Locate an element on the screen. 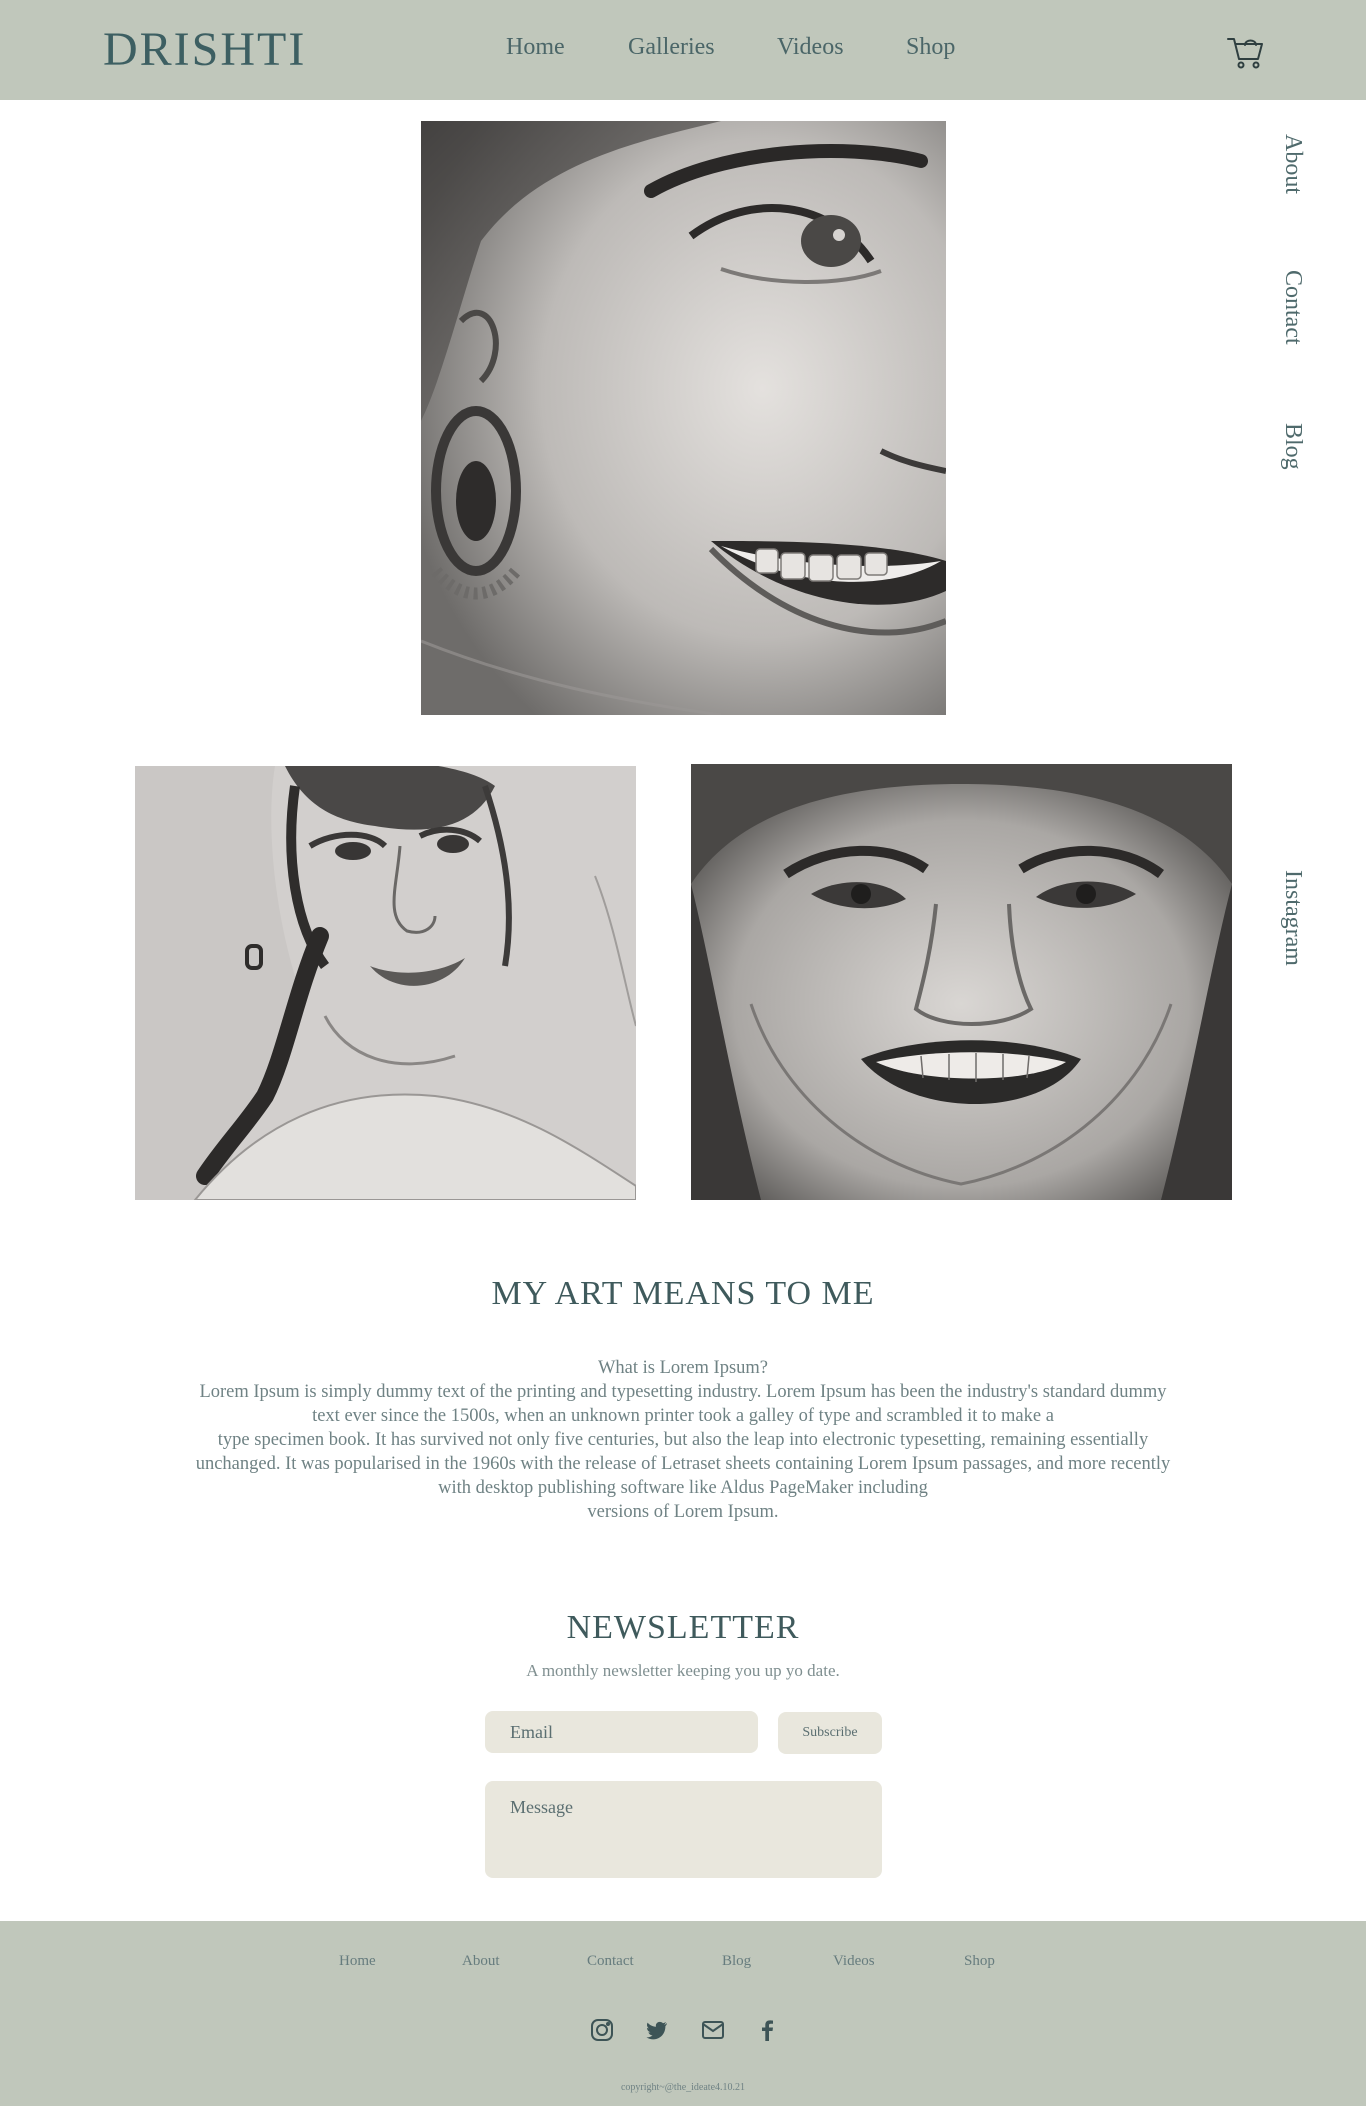  gallery-image-portrait-smiling is located at coordinates (961, 982).